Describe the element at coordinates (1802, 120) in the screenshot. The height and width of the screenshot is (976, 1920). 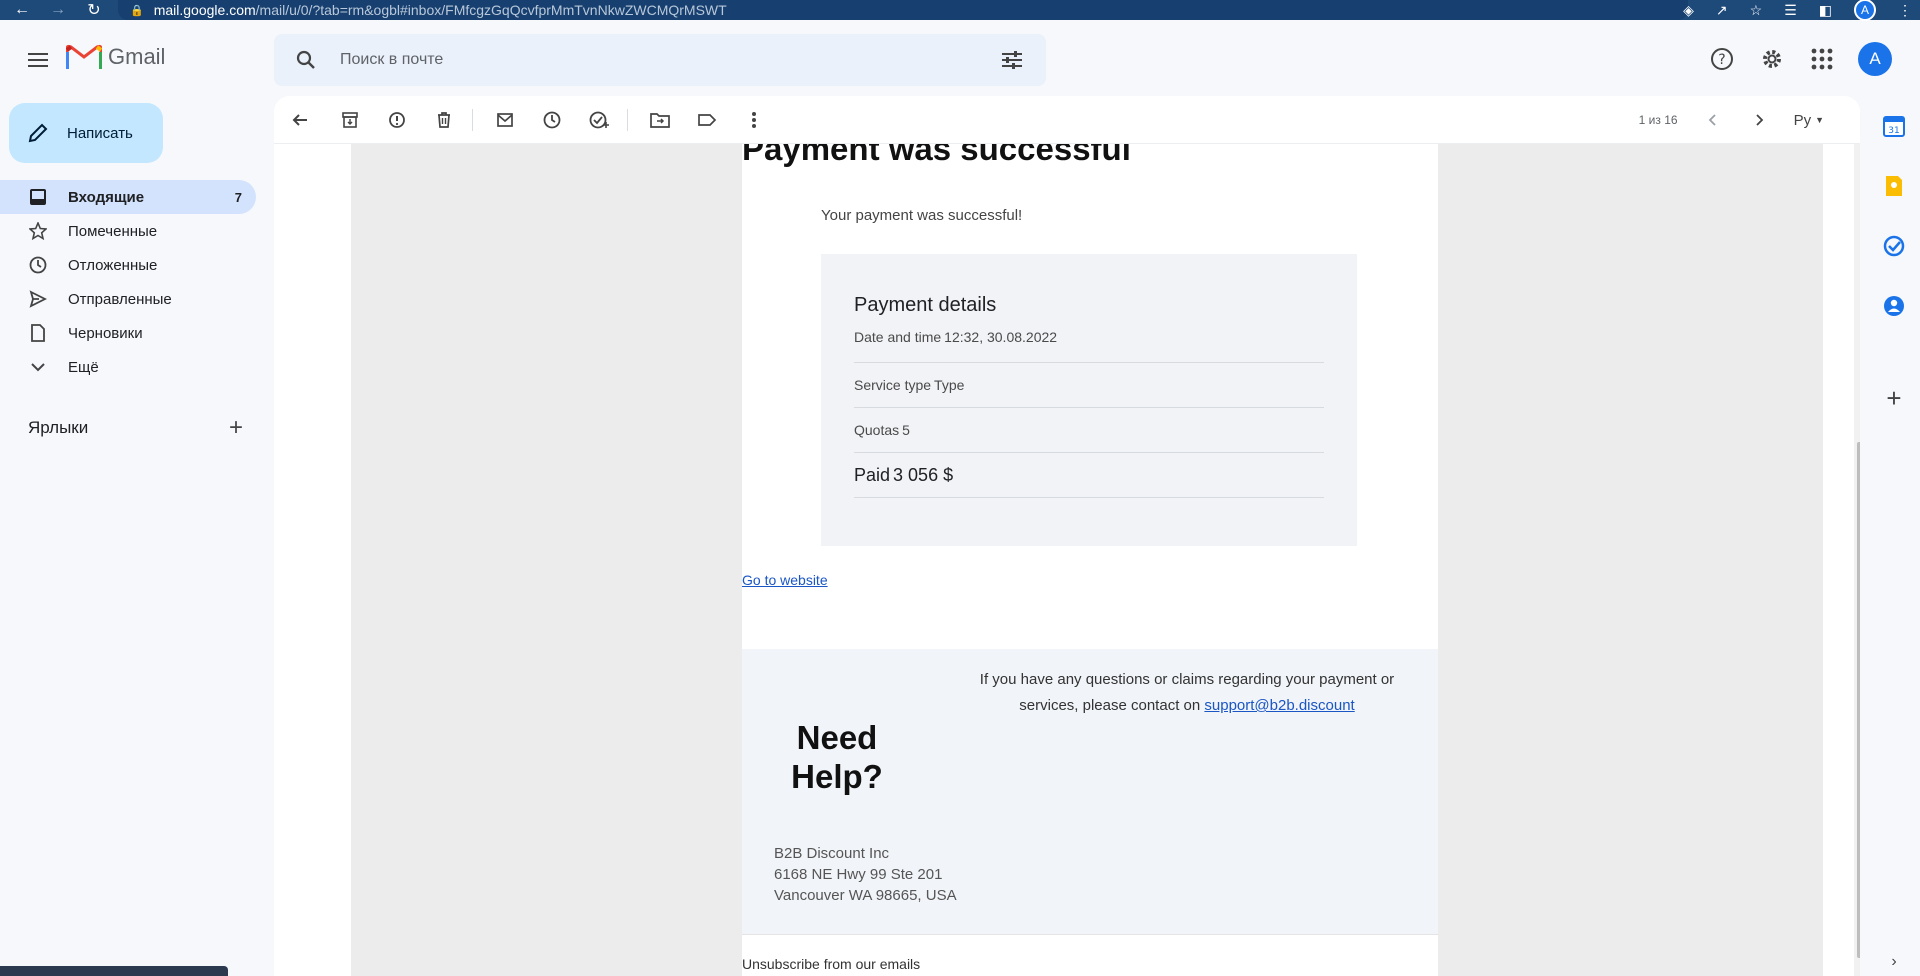
I see `lang-label: Ру` at that location.